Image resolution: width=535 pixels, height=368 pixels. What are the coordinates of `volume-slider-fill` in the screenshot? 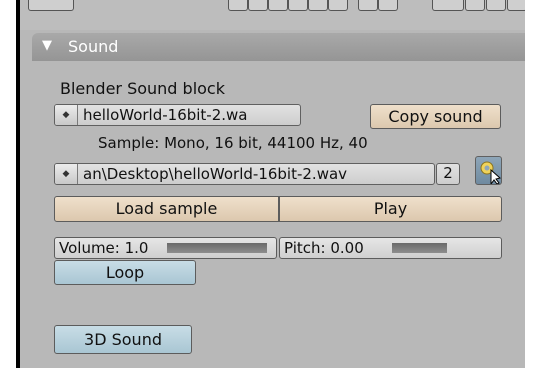 It's located at (217, 248).